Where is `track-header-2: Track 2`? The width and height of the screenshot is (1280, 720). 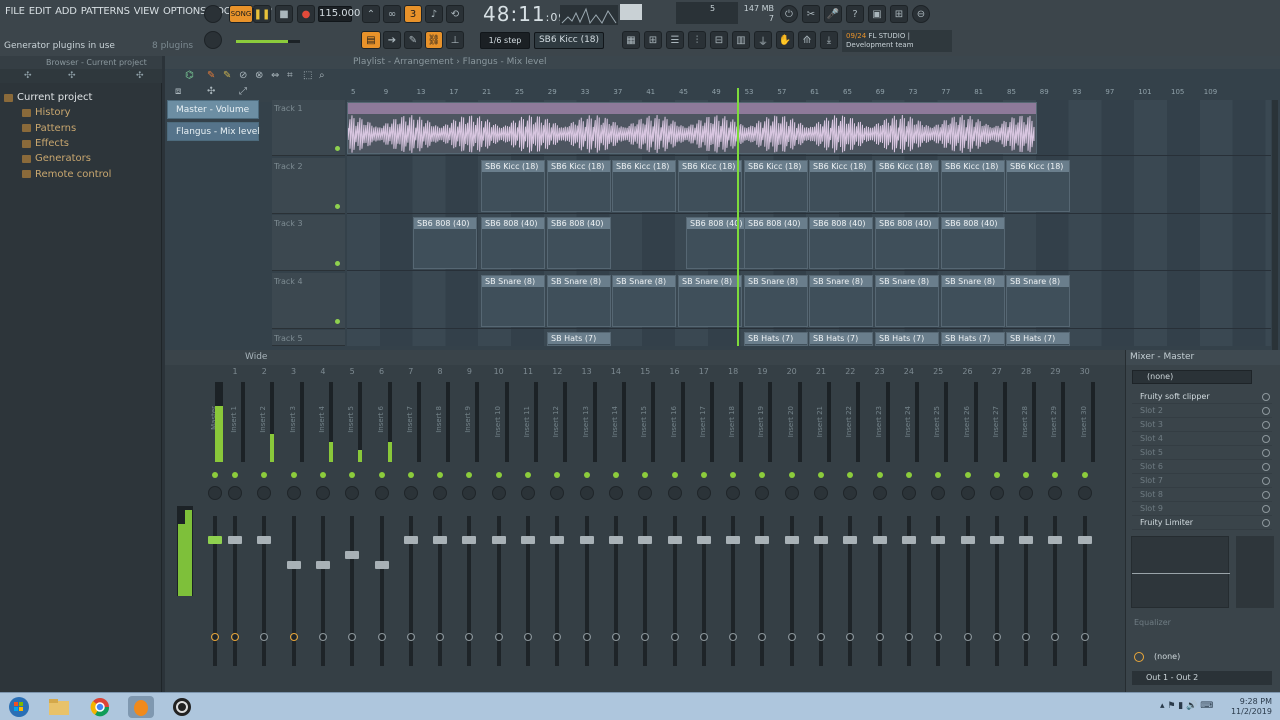
track-header-2: Track 2 is located at coordinates (308, 185).